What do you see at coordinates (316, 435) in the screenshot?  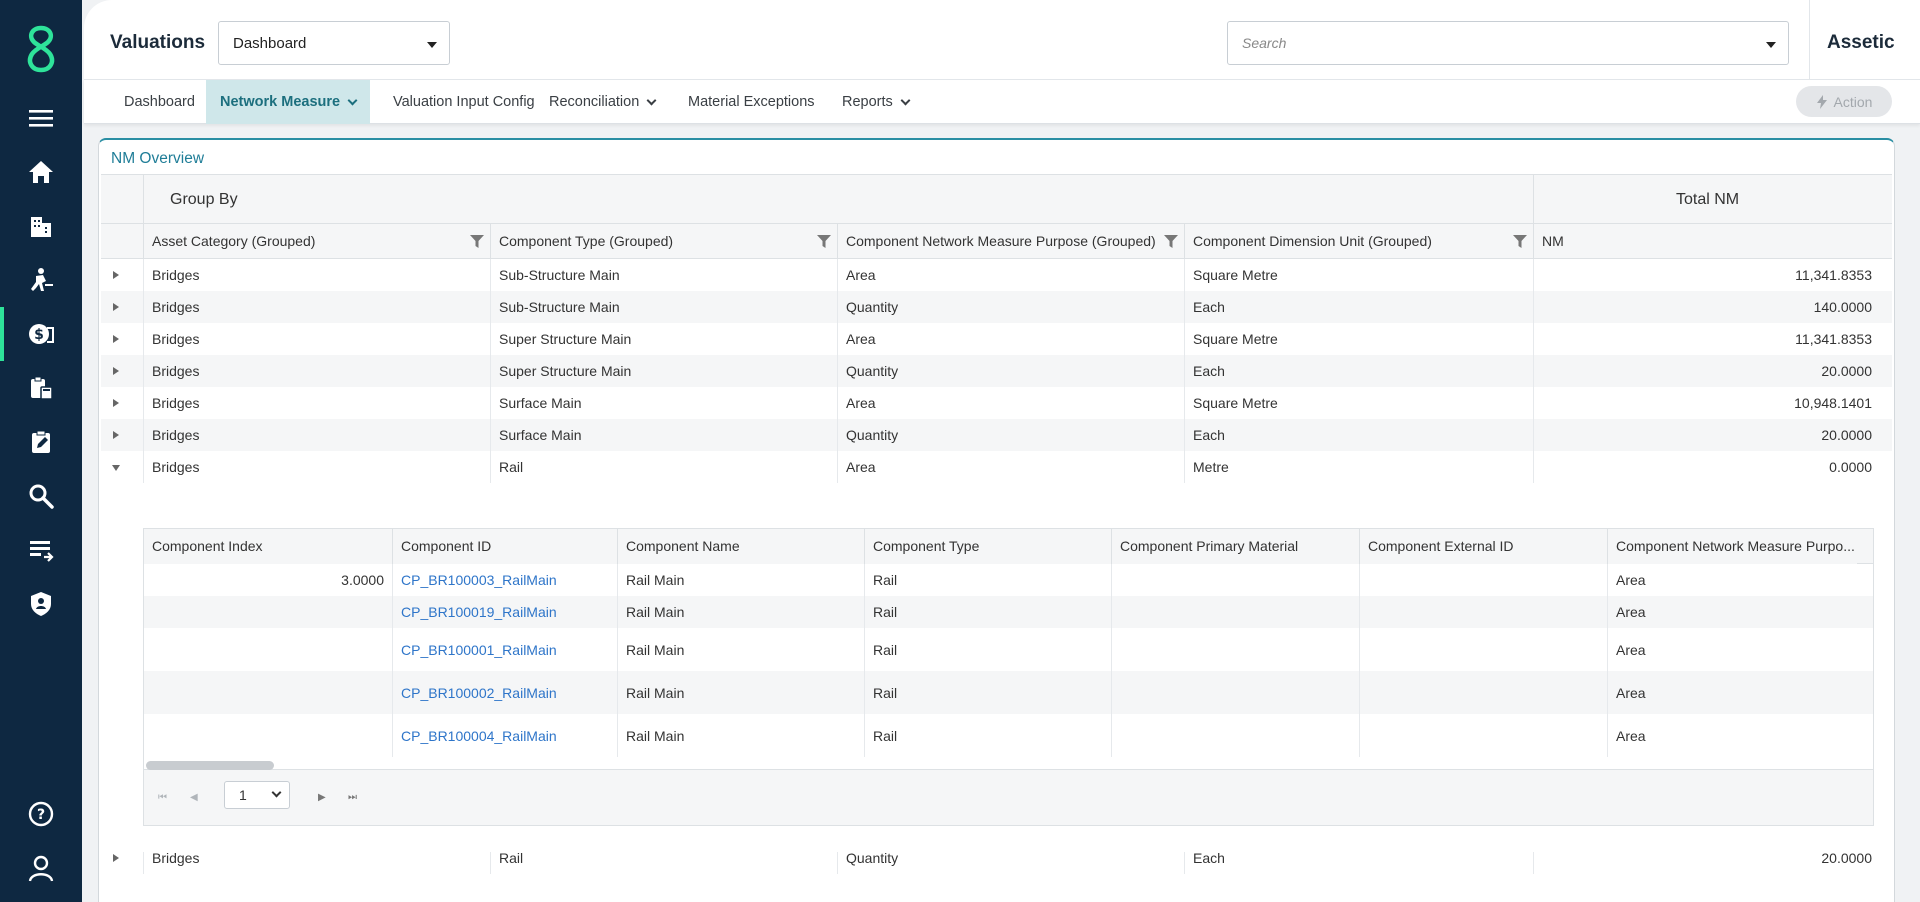 I see `cell-category: Bridges` at bounding box center [316, 435].